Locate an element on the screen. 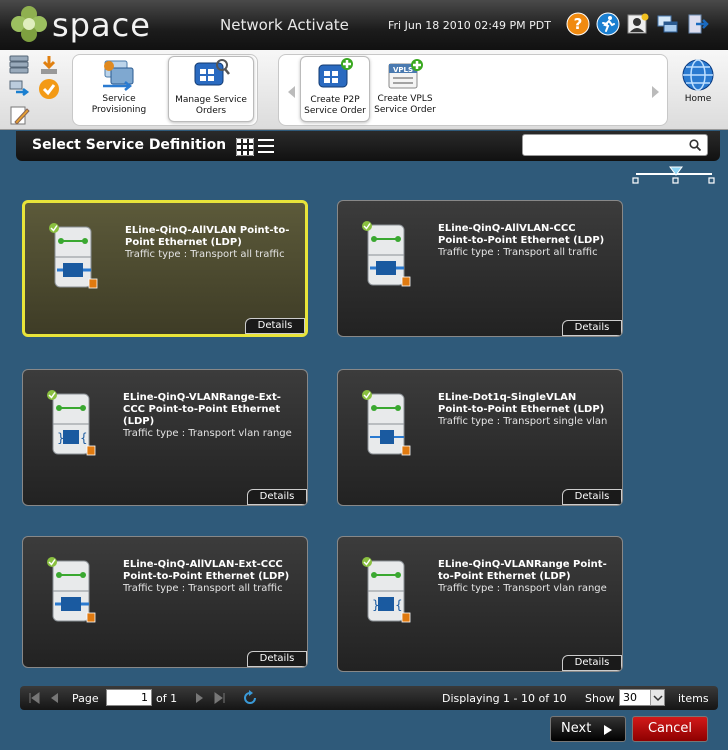 Image resolution: width=728 pixels, height=750 pixels. next-button-label: Next is located at coordinates (576, 728).